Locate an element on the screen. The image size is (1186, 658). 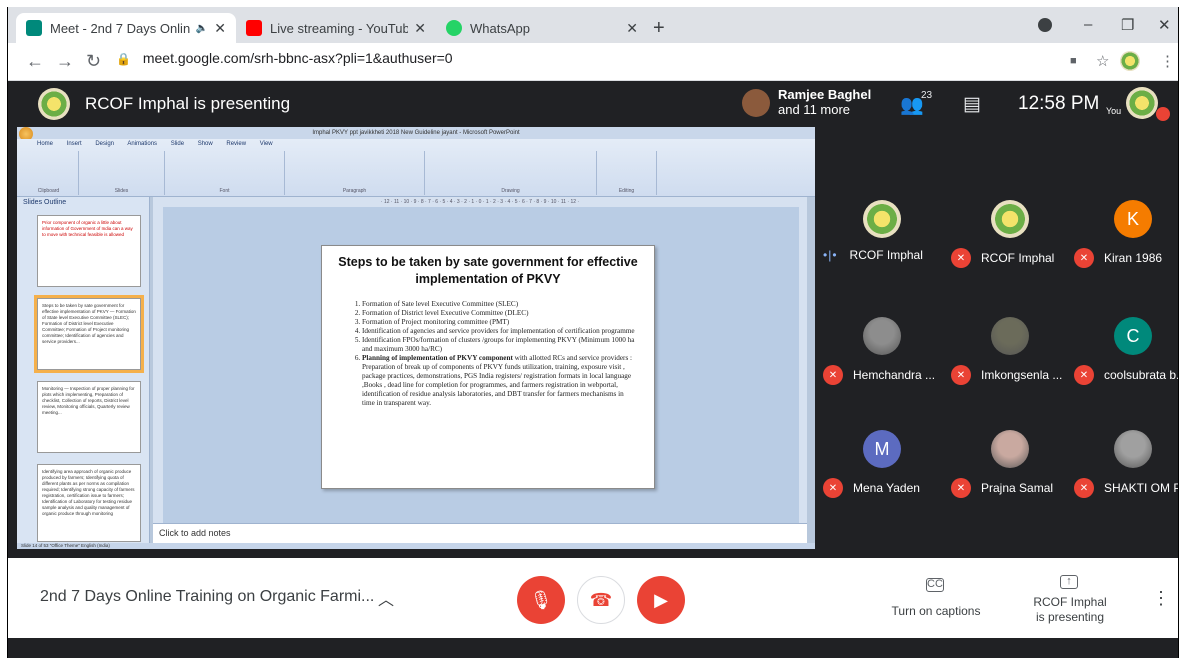
camera-indicator-icon: ■ is located at coordinates (1073, 61).